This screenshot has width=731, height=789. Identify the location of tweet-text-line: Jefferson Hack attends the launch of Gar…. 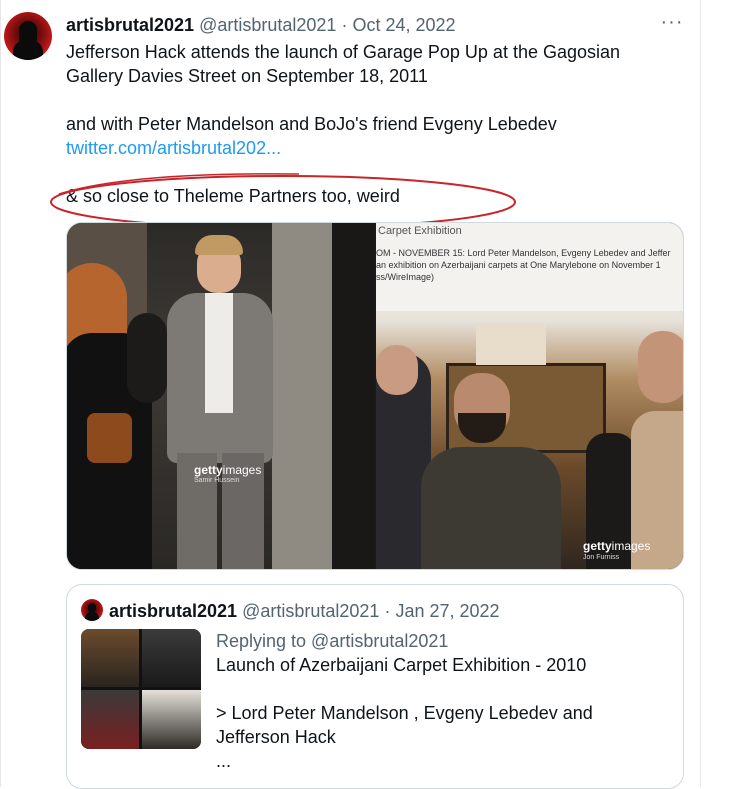
(343, 52).